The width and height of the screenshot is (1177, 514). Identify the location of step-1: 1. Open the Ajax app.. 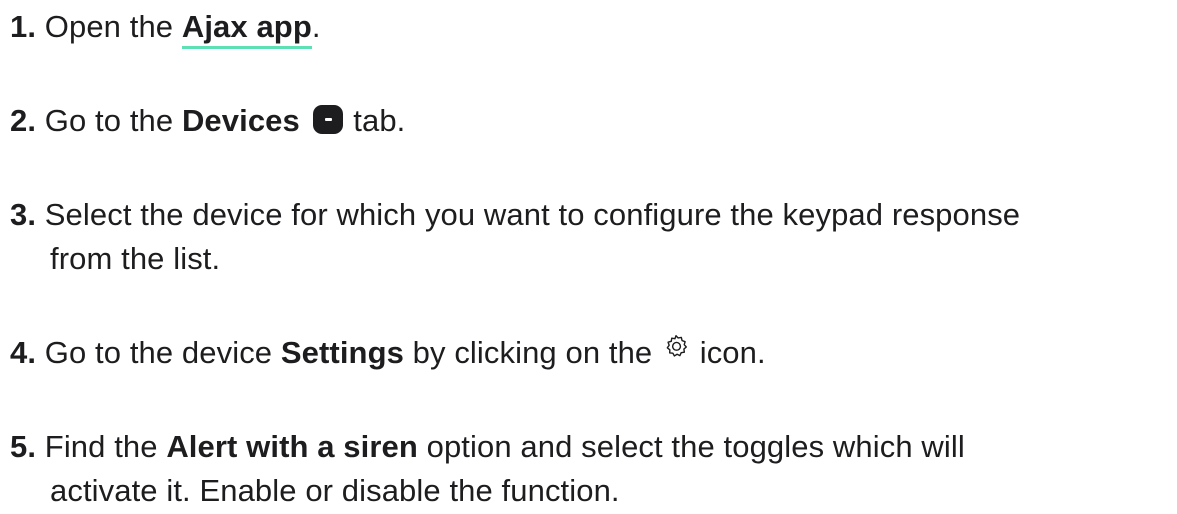
(165, 27).